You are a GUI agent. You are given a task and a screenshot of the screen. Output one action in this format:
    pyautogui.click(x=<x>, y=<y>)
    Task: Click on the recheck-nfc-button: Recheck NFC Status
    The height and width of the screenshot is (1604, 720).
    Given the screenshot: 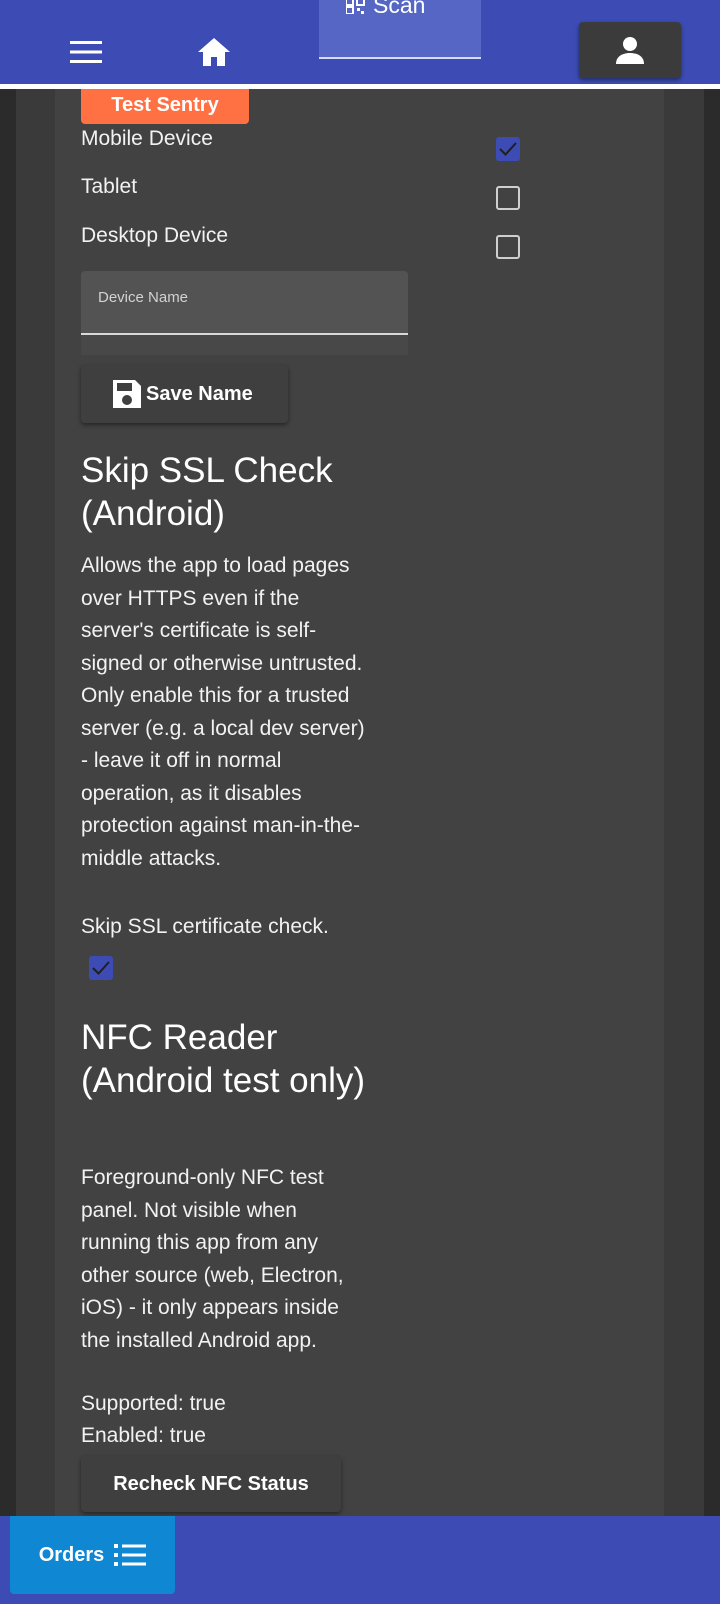 What is the action you would take?
    pyautogui.click(x=211, y=1484)
    